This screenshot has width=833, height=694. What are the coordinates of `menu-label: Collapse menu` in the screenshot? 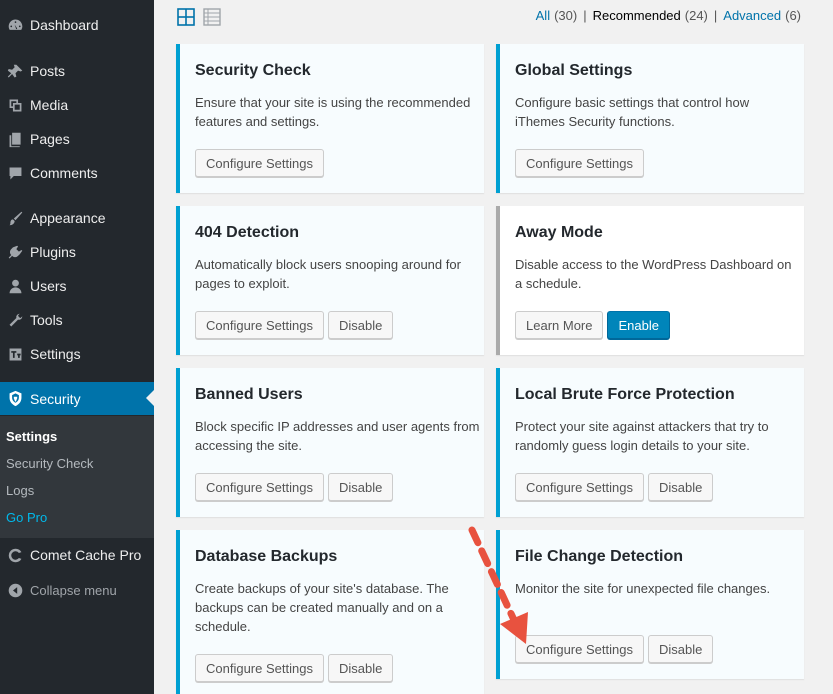 It's located at (73, 590).